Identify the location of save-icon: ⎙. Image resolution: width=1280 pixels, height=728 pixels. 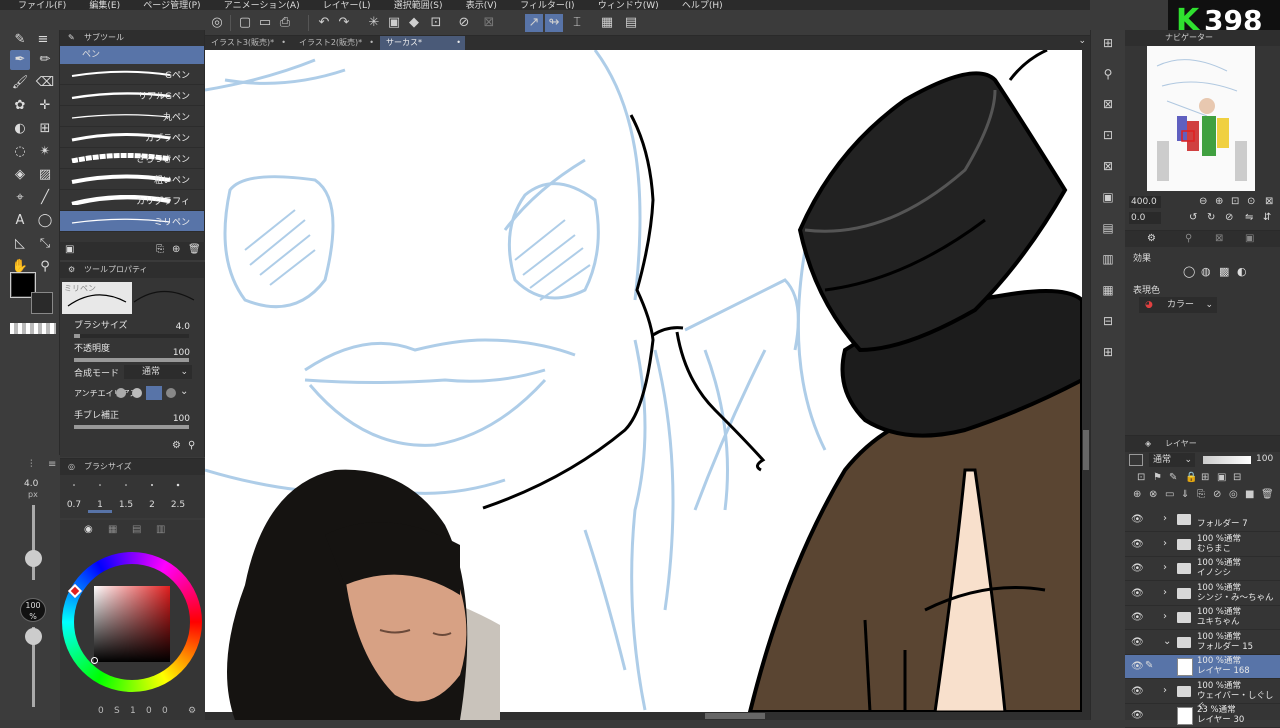
(285, 23).